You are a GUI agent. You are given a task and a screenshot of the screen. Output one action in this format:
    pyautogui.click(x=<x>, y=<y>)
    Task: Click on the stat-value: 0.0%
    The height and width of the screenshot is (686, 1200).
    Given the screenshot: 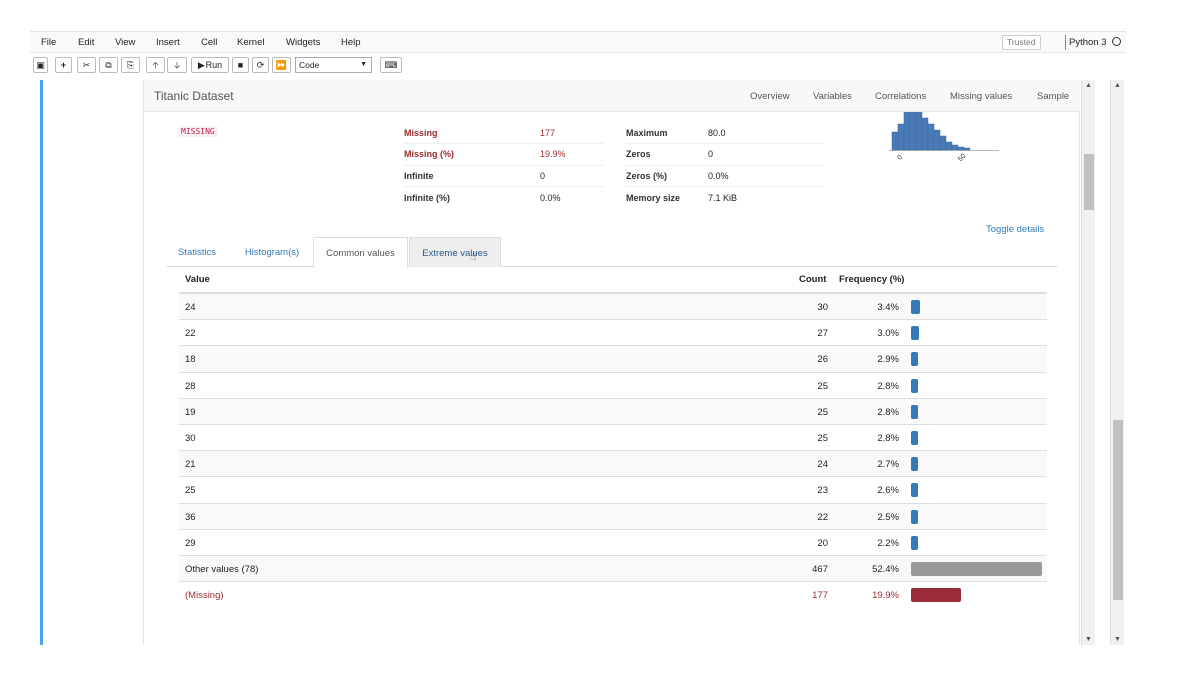 What is the action you would take?
    pyautogui.click(x=550, y=197)
    